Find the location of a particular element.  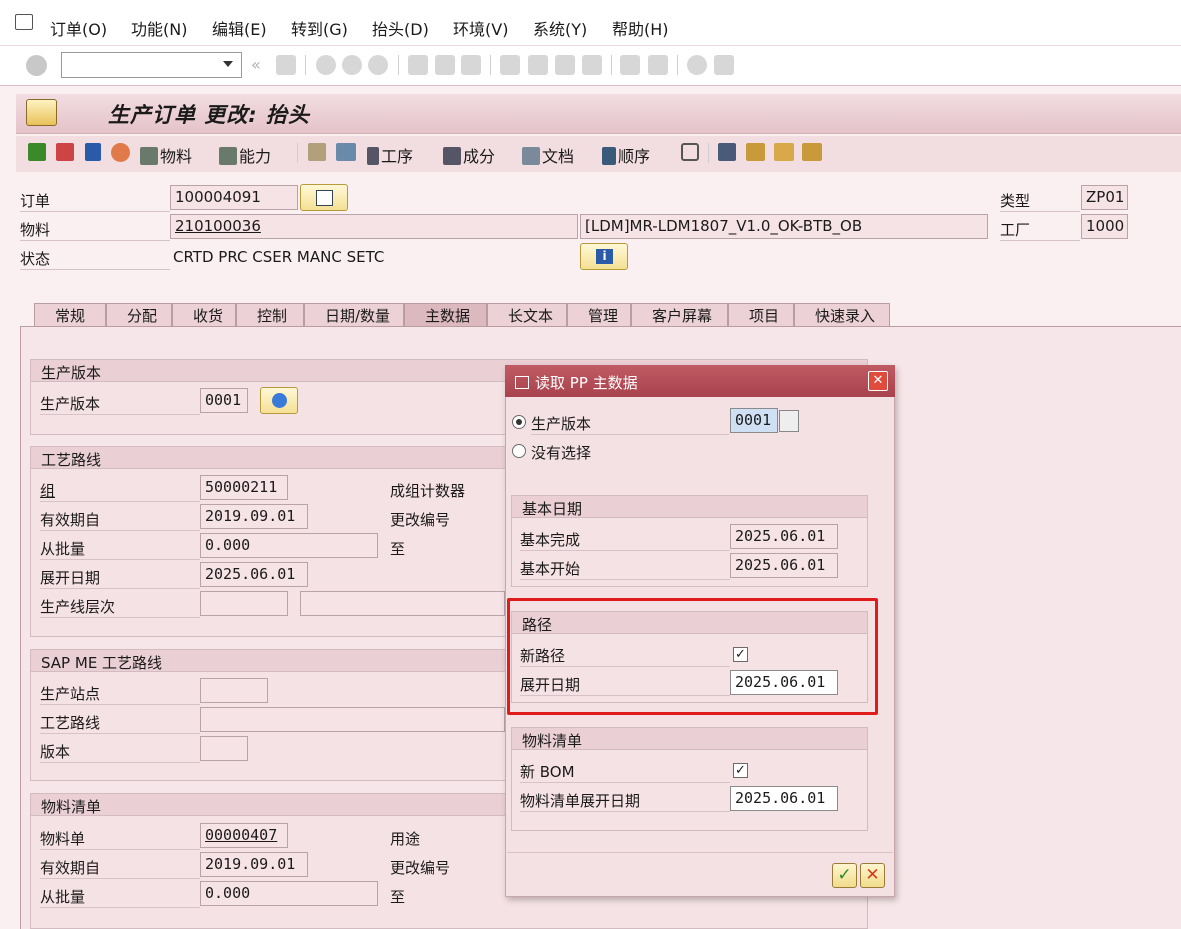

stack-icon is located at coordinates (346, 152).